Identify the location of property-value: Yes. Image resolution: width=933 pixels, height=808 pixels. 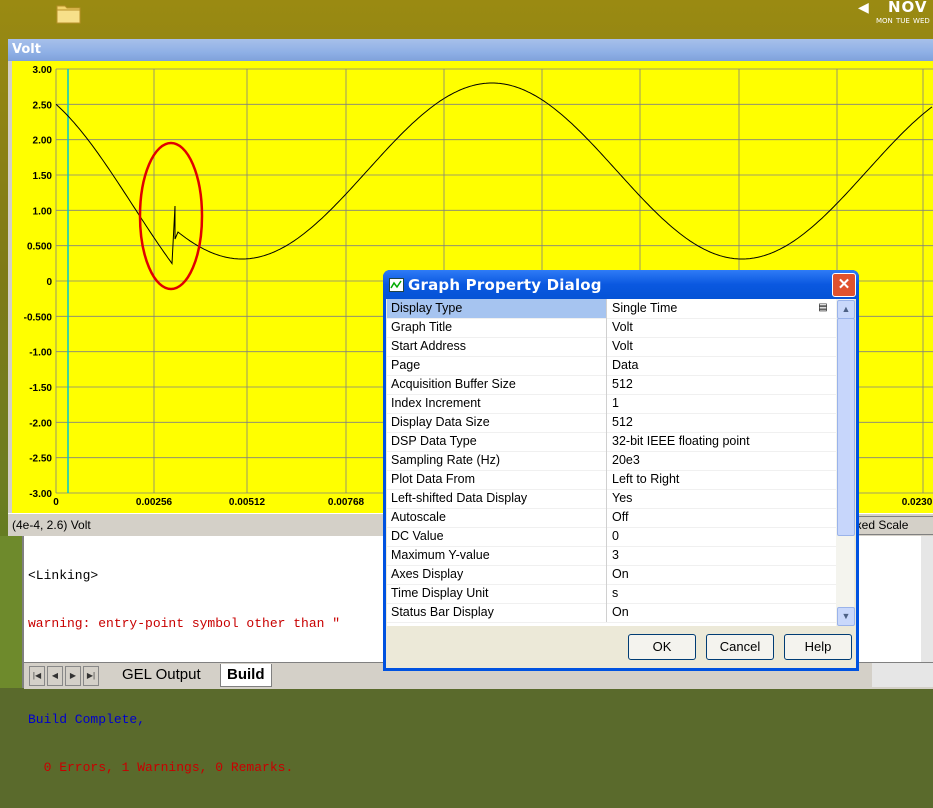
(622, 498).